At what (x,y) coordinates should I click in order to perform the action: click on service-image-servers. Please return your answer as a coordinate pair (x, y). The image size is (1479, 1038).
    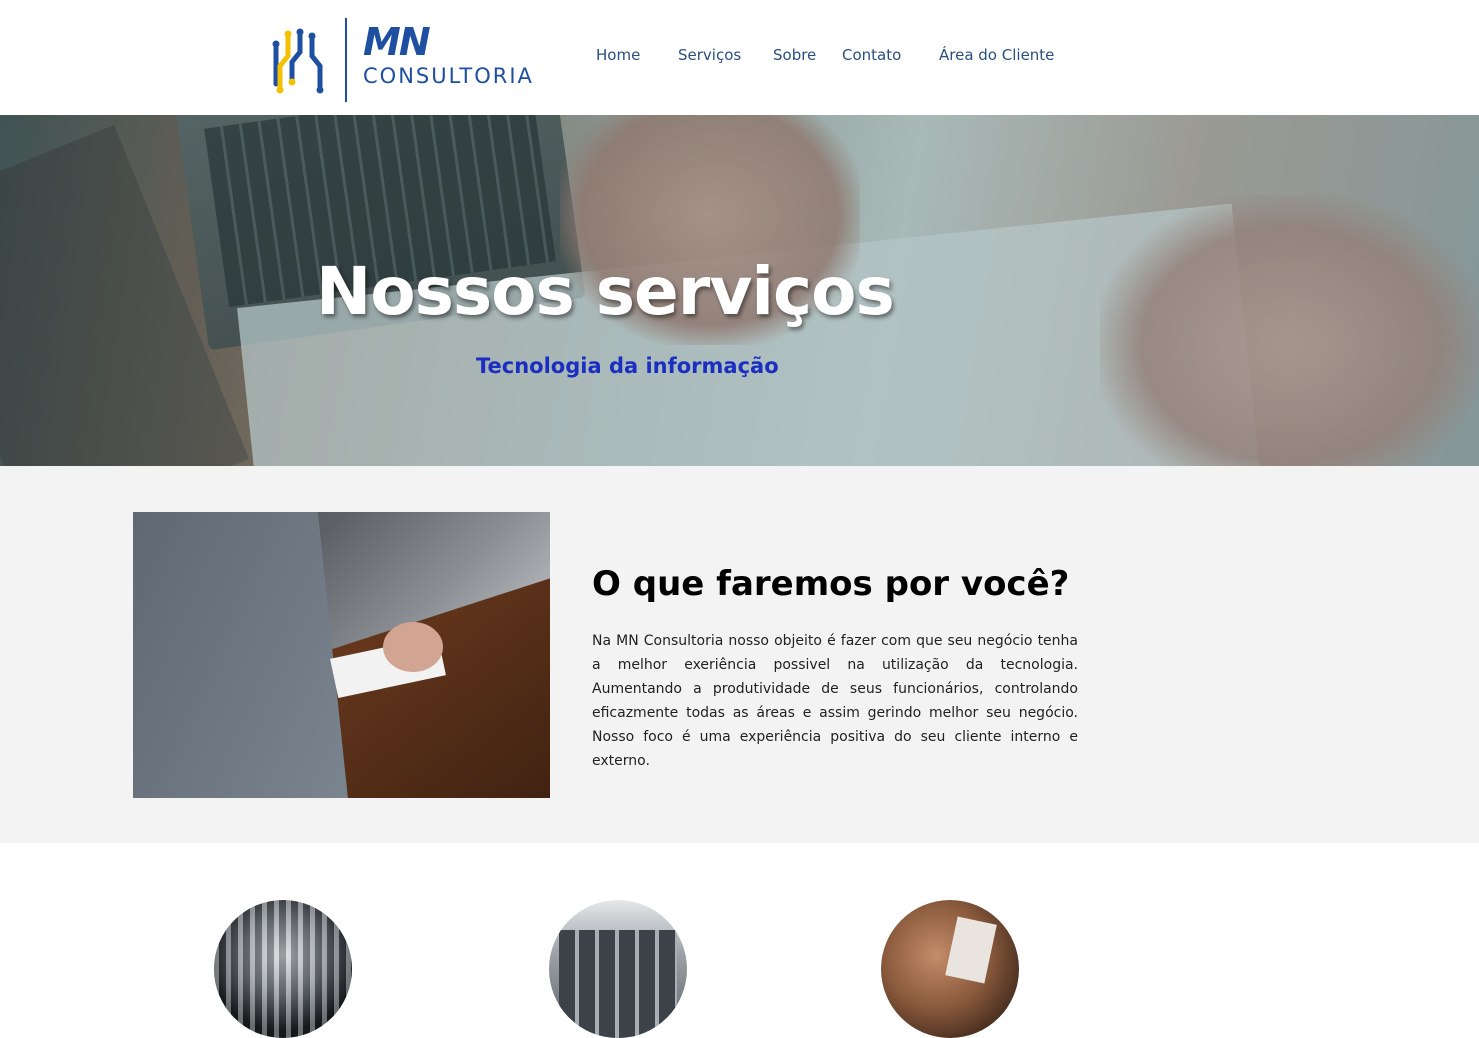
    Looking at the image, I should click on (618, 969).